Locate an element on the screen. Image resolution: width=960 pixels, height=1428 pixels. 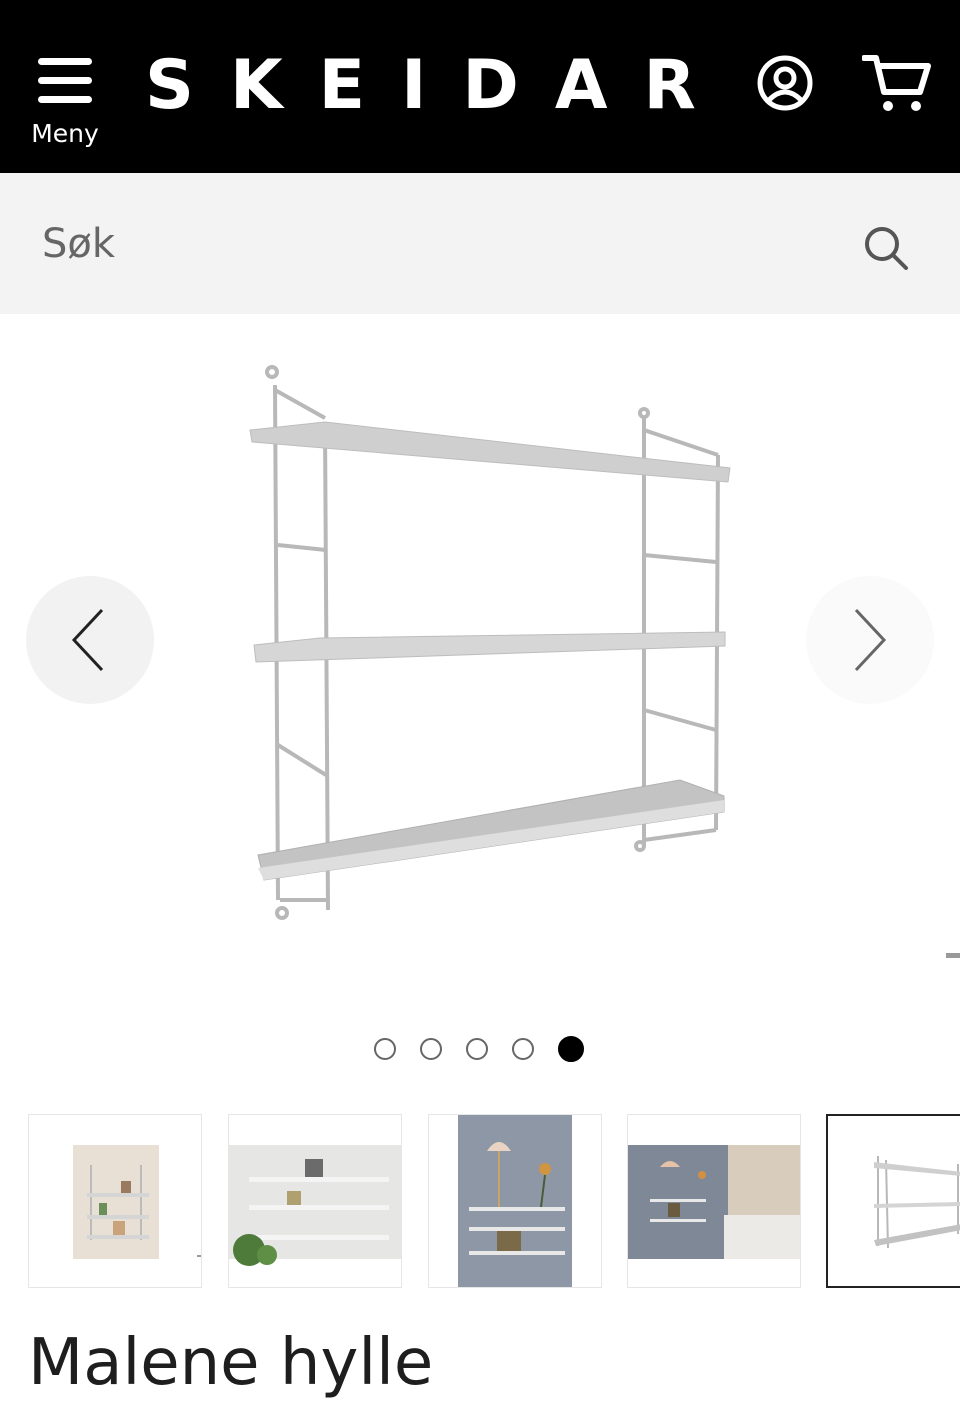
chevron-right-icon is located at coordinates (870, 640).